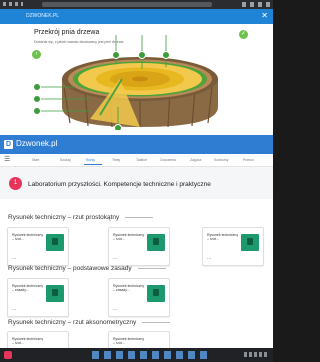  I want to click on nav-item: Testy, so click(116, 160).